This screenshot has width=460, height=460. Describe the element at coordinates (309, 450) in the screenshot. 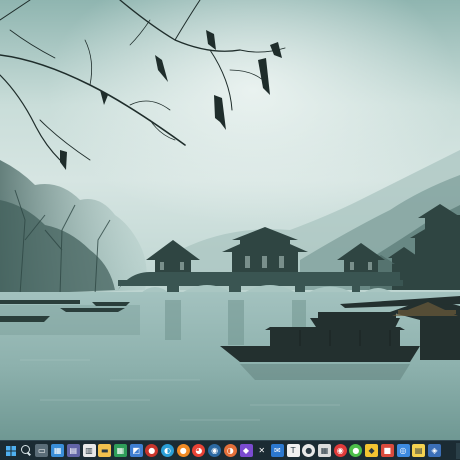

I see `chat-bubble-icon: ●` at that location.